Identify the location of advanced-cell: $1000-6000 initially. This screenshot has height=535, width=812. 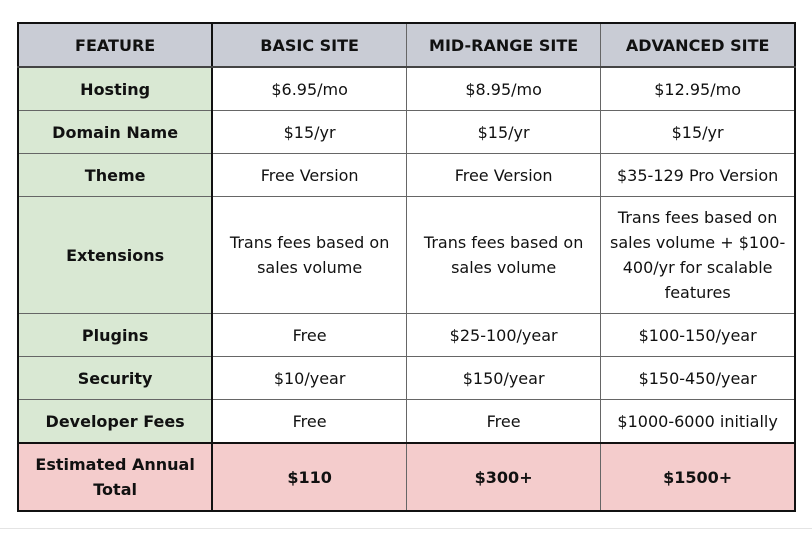
(698, 421).